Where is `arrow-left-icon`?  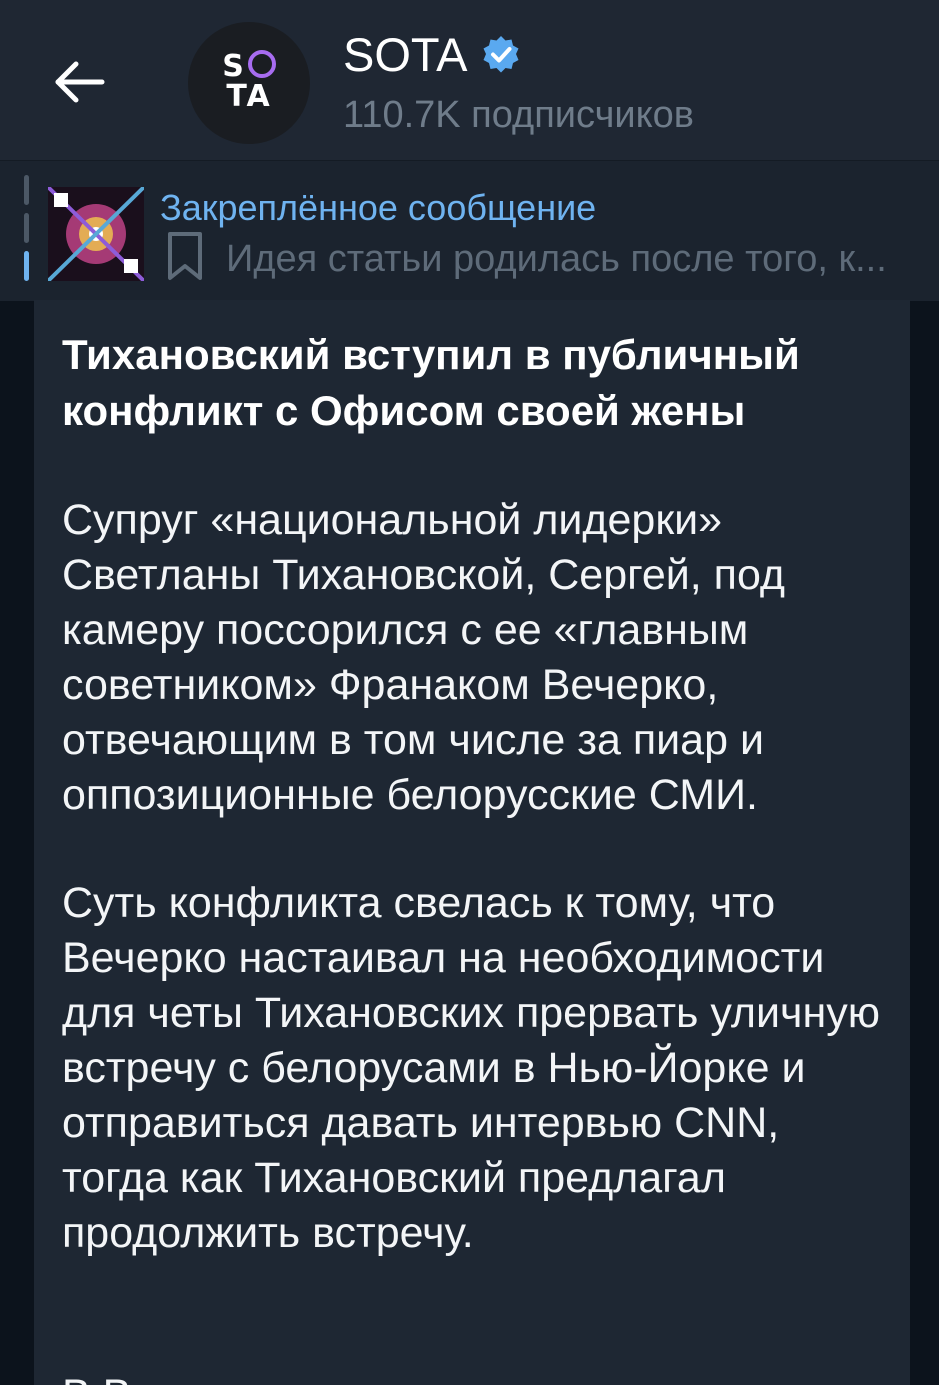 arrow-left-icon is located at coordinates (80, 82).